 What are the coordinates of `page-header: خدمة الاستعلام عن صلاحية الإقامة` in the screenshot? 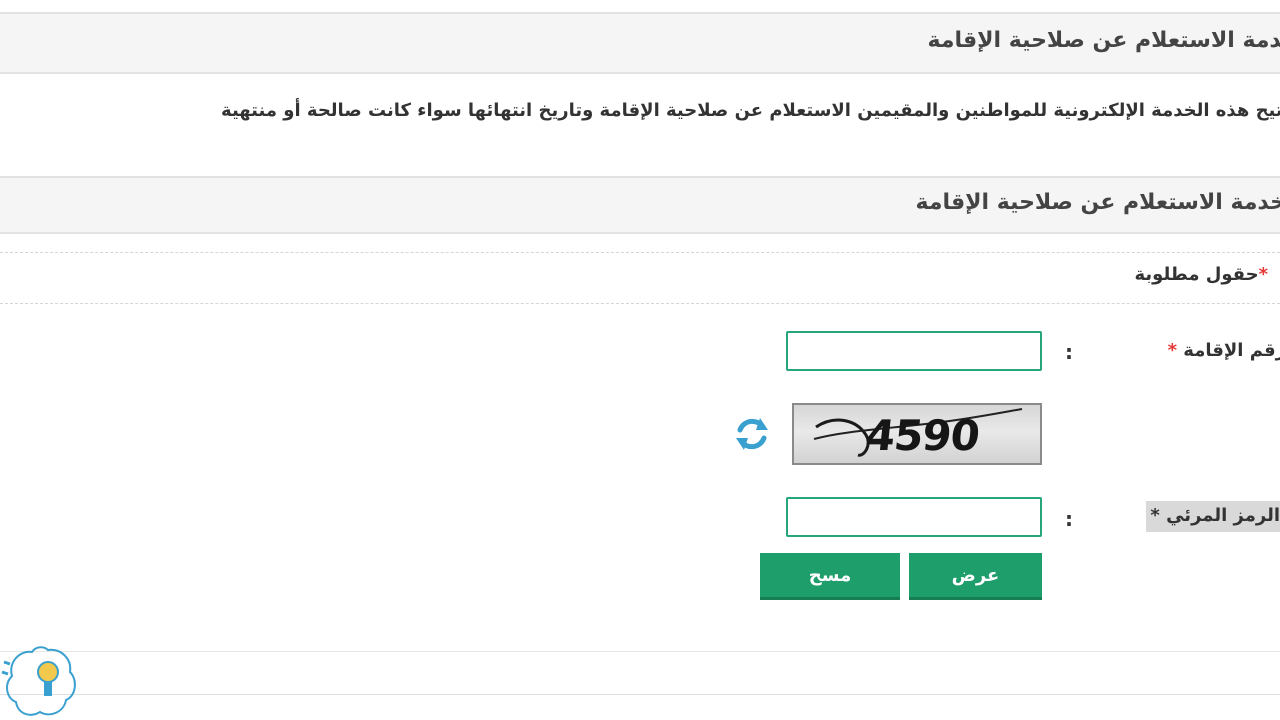 It's located at (640, 43).